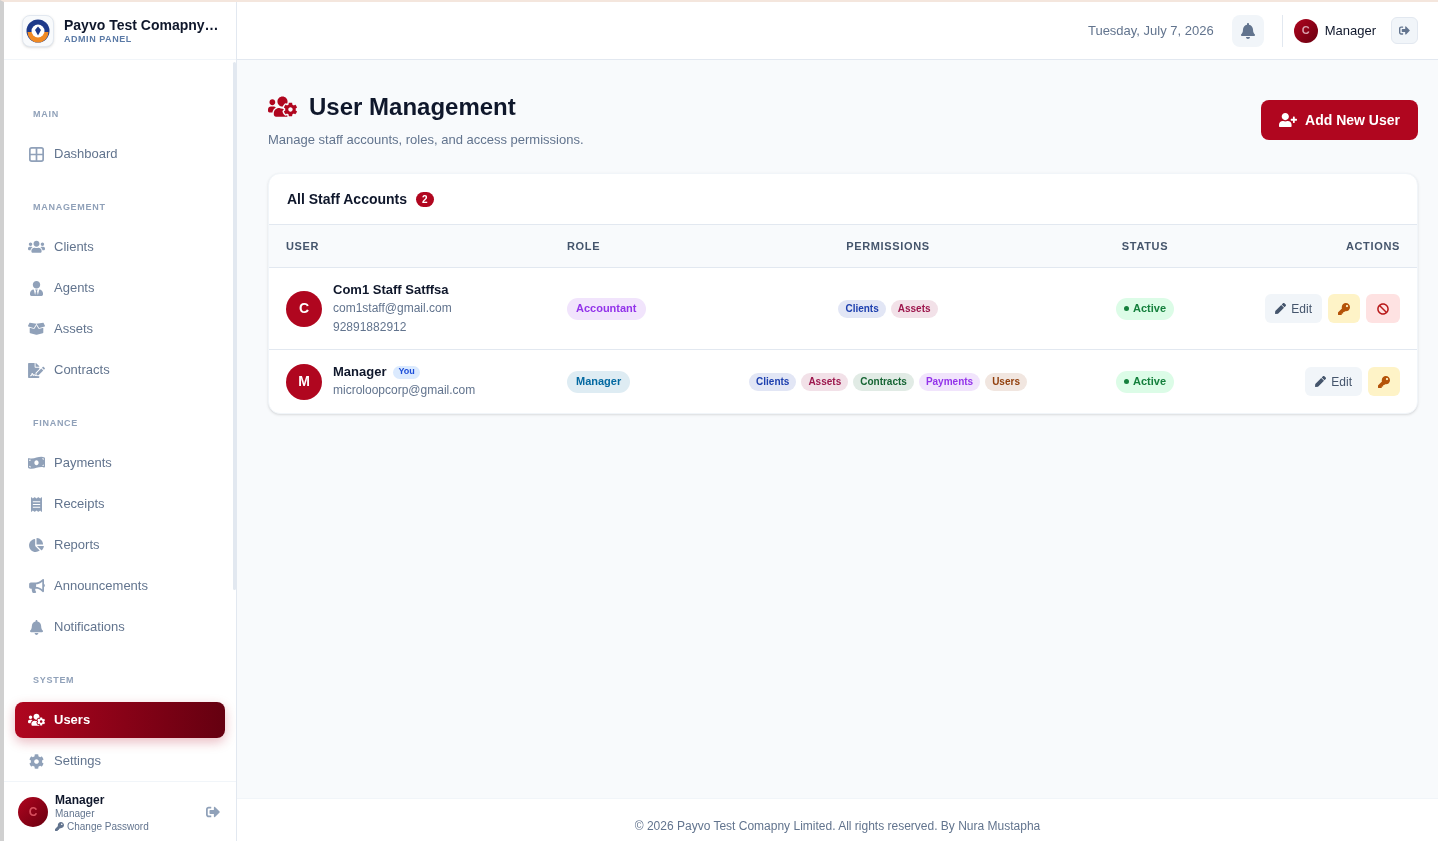 This screenshot has width=1438, height=841. Describe the element at coordinates (406, 372) in the screenshot. I see `you-badge: You` at that location.